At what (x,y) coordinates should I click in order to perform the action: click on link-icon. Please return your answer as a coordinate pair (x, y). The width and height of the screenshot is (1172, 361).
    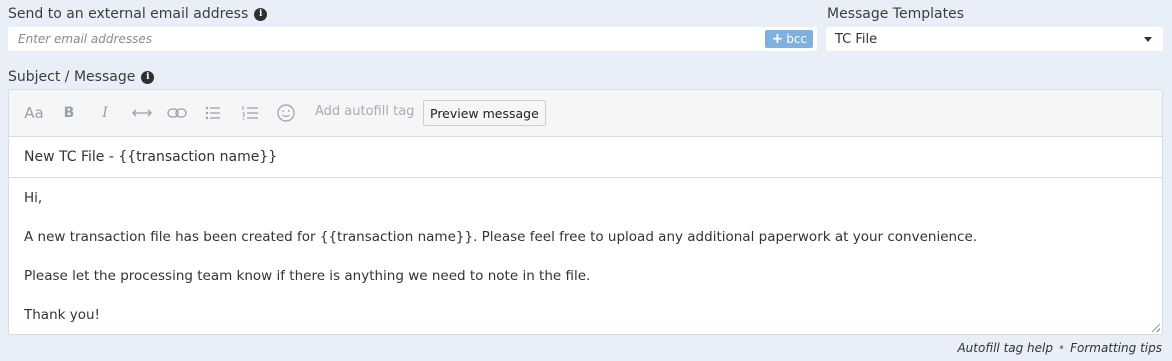
    Looking at the image, I should click on (177, 113).